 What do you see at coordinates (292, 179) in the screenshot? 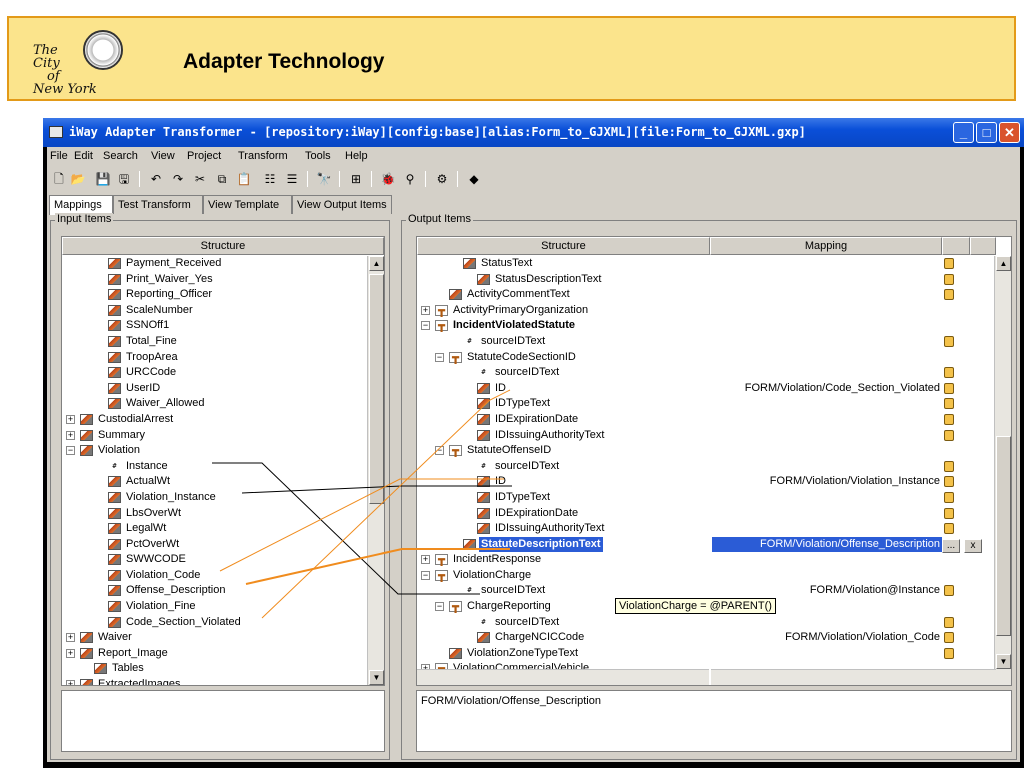
I see `align-right-icon: ☰` at bounding box center [292, 179].